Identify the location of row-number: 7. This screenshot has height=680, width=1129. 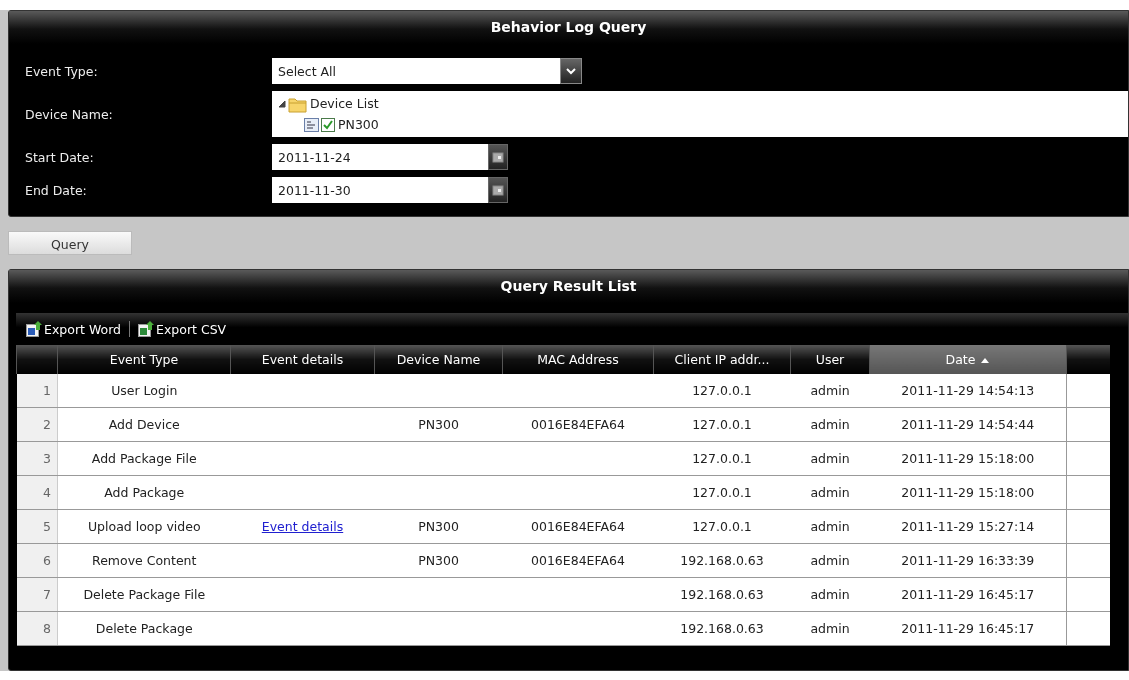
(37, 594).